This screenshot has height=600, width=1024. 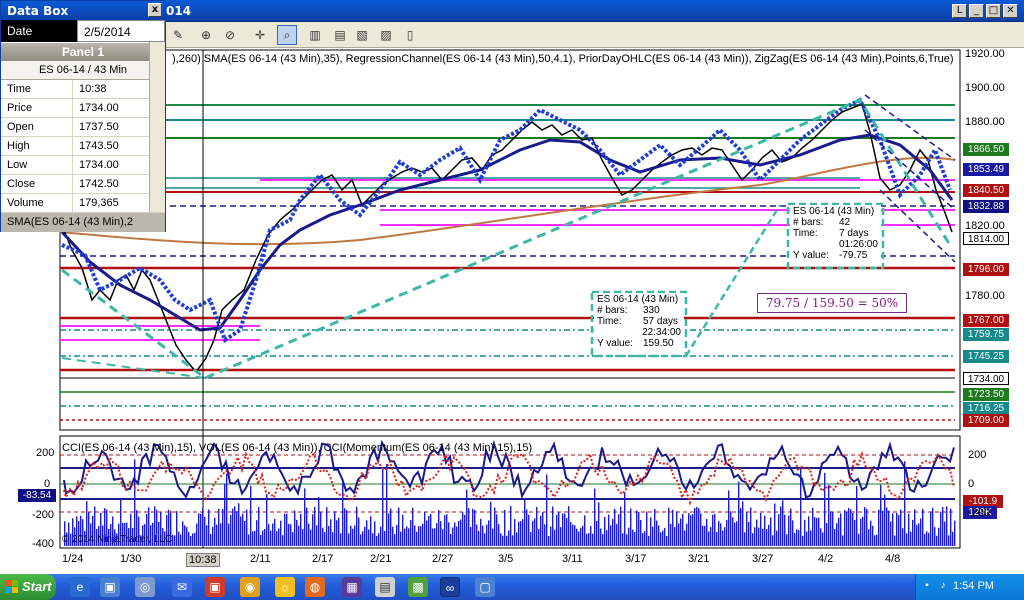 I want to click on folder-icon: ▣, so click(x=110, y=587).